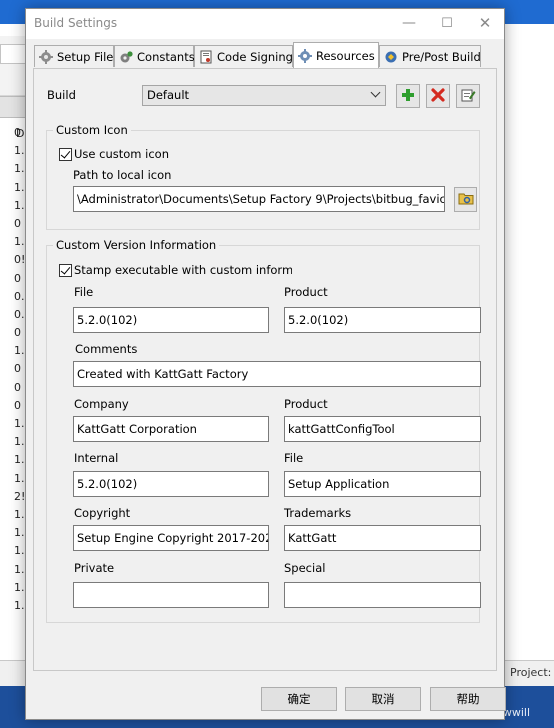 This screenshot has height=728, width=554. What do you see at coordinates (94, 568) in the screenshot?
I see `private-label: Private` at bounding box center [94, 568].